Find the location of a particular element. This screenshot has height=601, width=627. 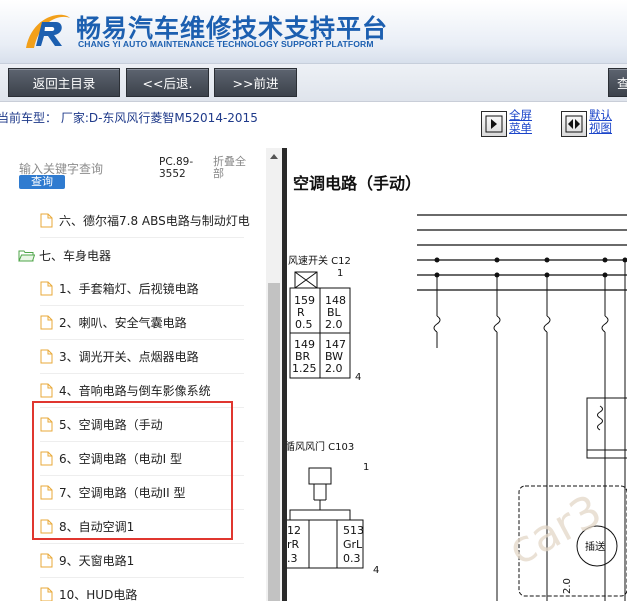

connector1-pin-label: 1 is located at coordinates (340, 273).